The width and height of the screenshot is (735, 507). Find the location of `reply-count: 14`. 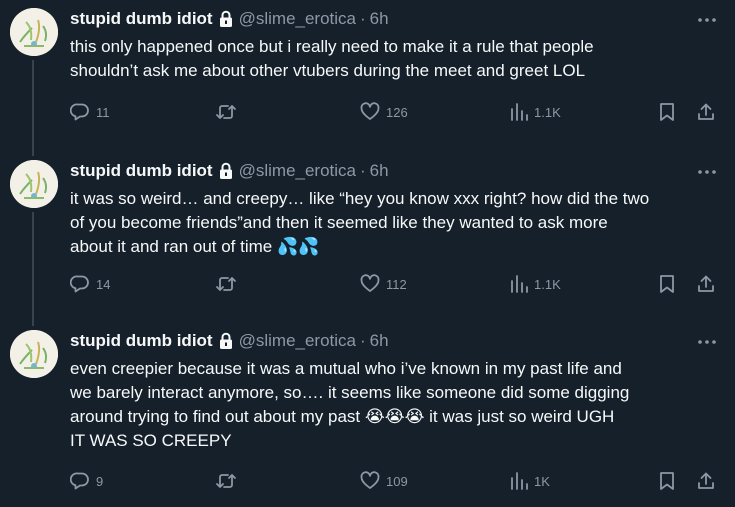

reply-count: 14 is located at coordinates (103, 284).